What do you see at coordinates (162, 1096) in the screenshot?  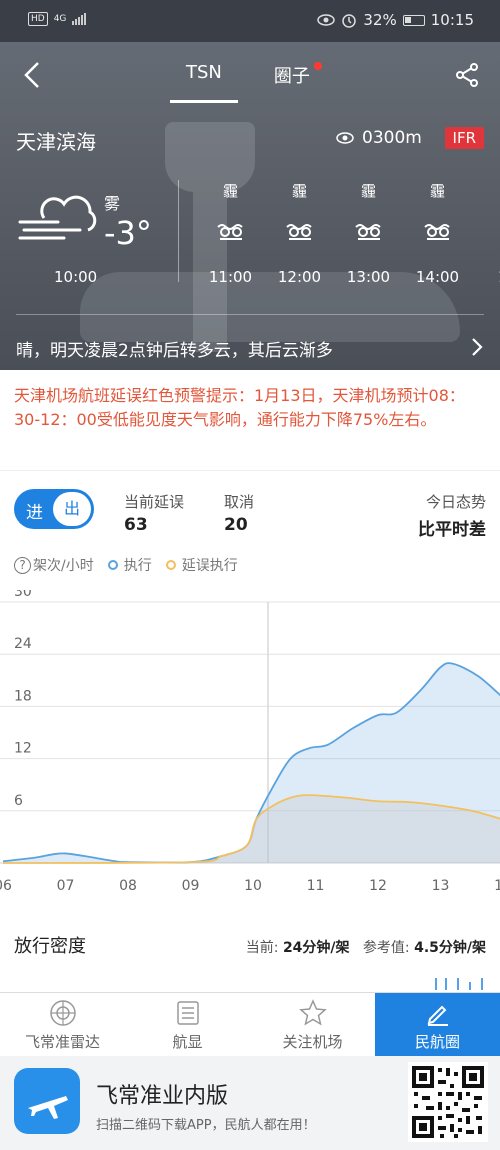 I see `promo-title: 飞常准业内版` at bounding box center [162, 1096].